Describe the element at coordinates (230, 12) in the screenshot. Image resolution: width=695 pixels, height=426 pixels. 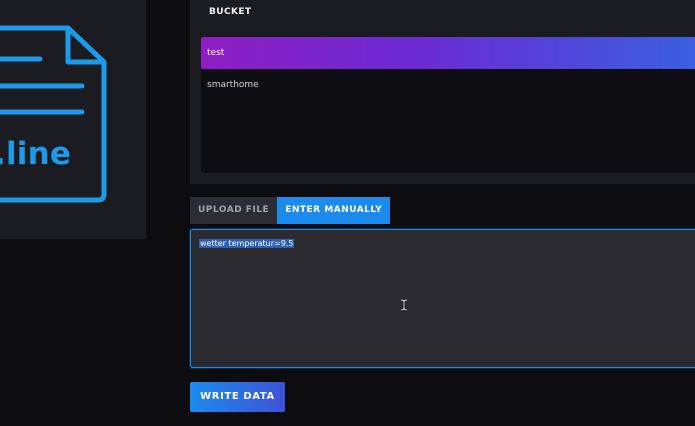
I see `bucket-title: BUCKET` at that location.